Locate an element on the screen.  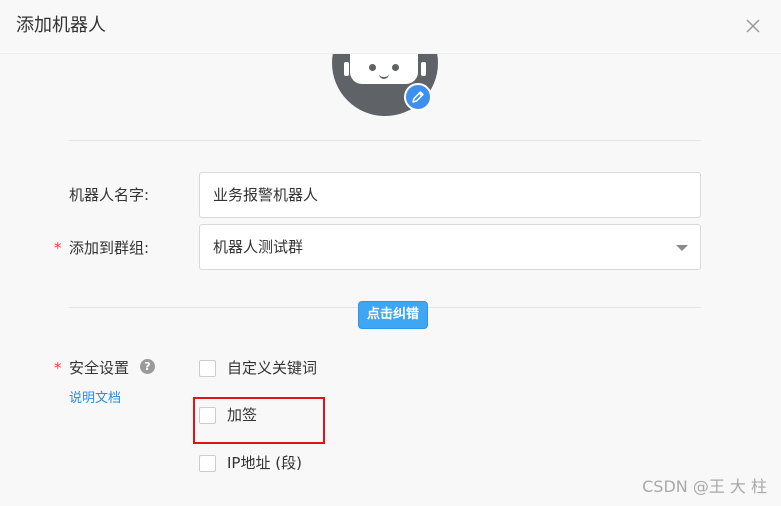
fix-error-button: 点击纠错 is located at coordinates (393, 315).